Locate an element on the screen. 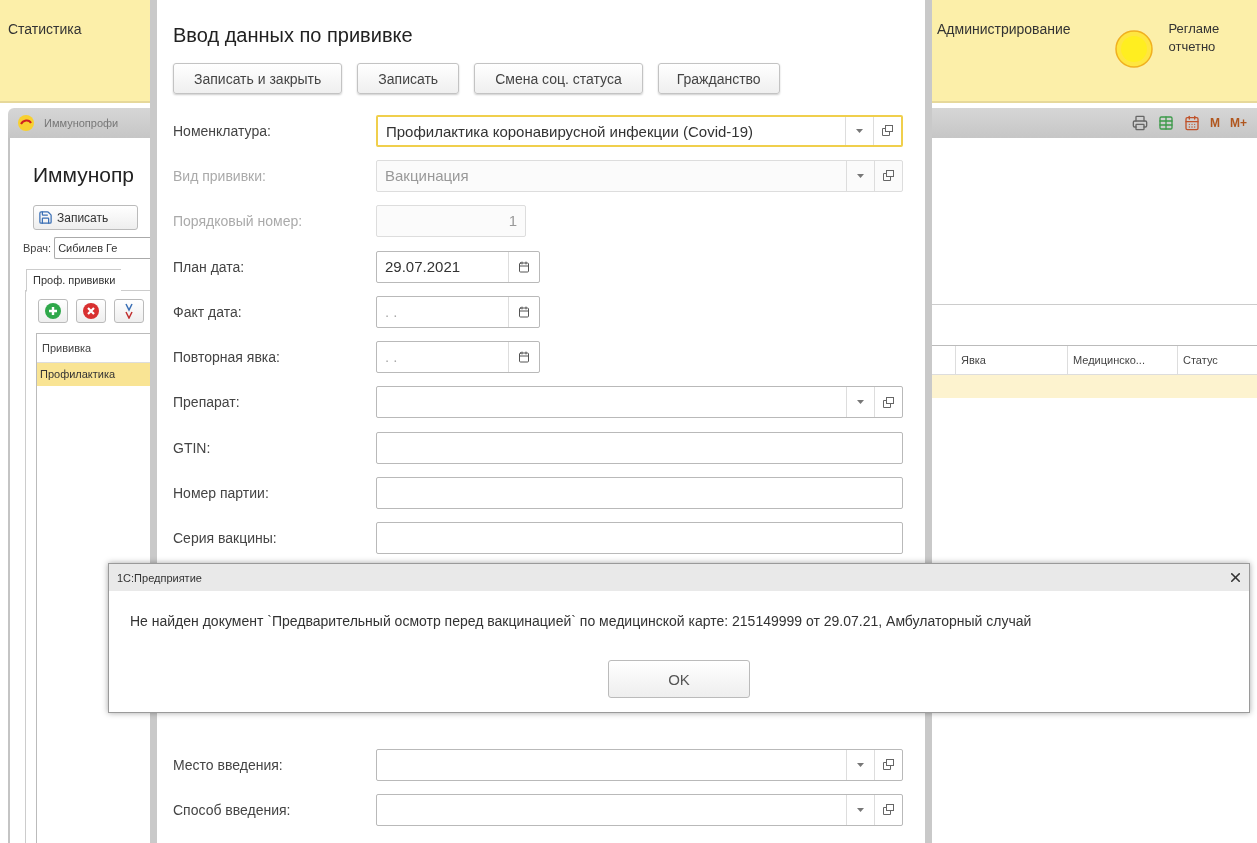 The width and height of the screenshot is (1257, 843). table-icon is located at coordinates (1166, 123).